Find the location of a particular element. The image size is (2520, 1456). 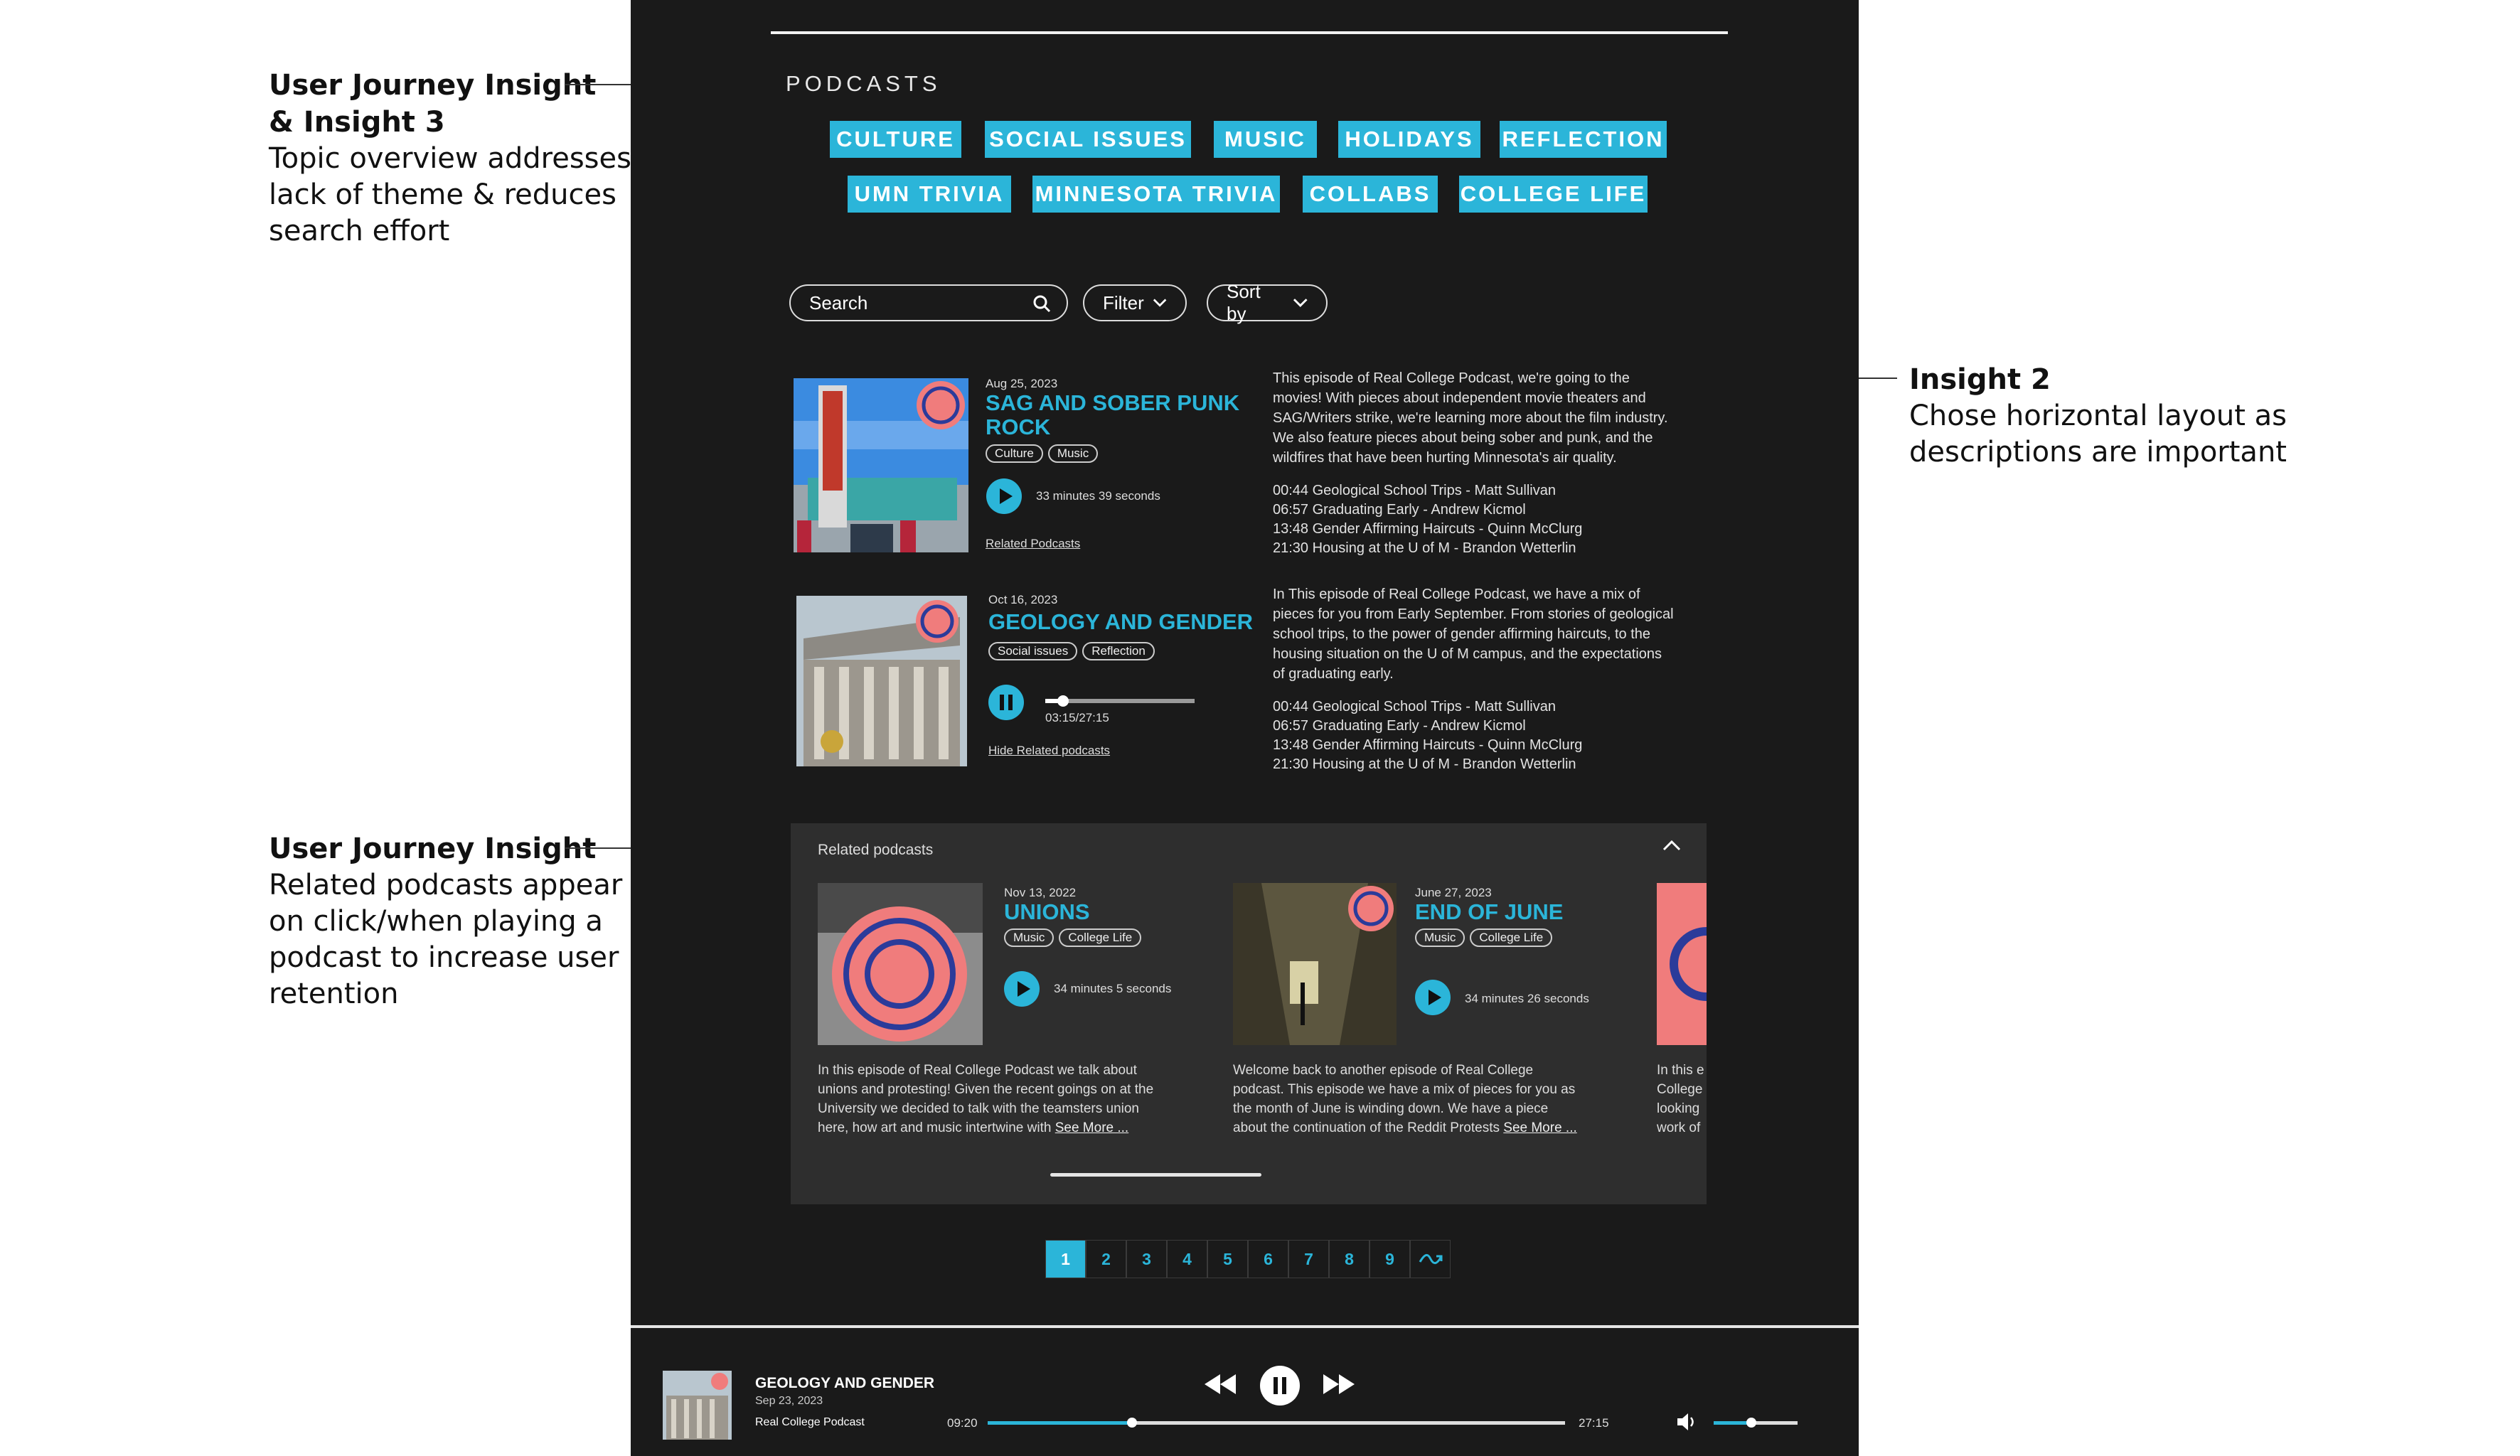

page-button-current: 1 is located at coordinates (1065, 1259).